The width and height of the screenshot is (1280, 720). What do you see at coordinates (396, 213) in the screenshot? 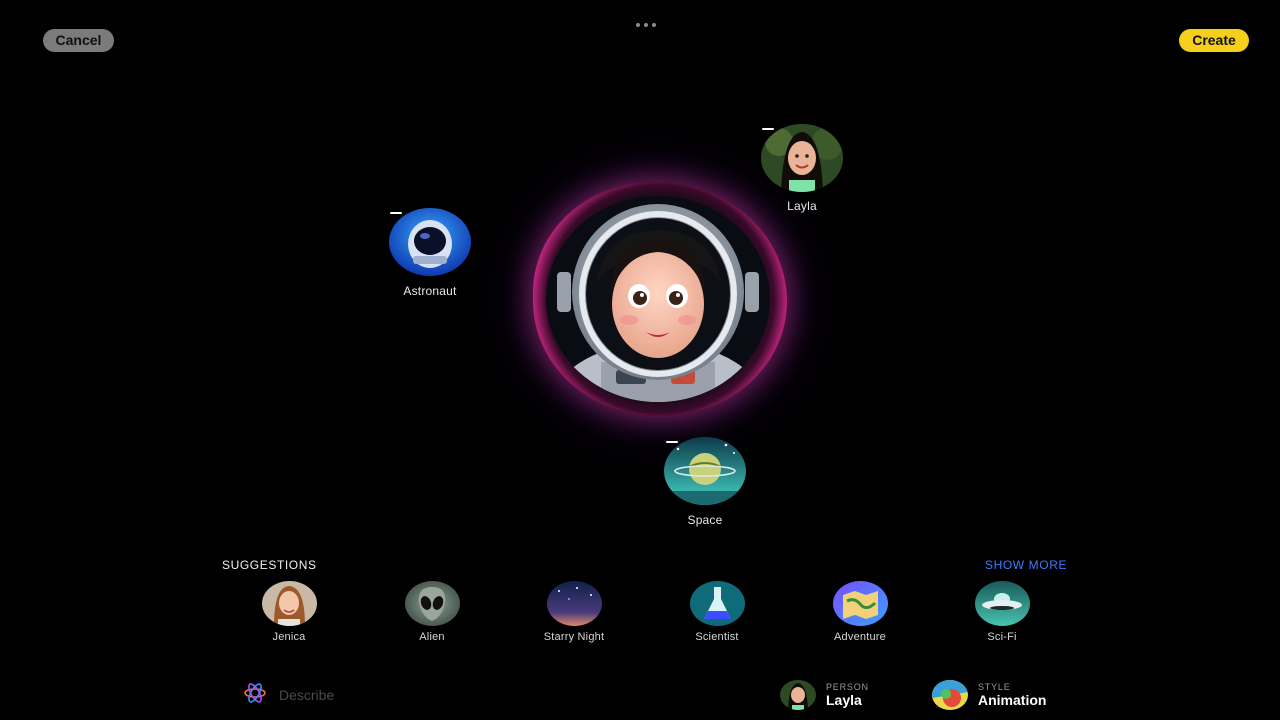
I see `remove-astronaut-icon` at bounding box center [396, 213].